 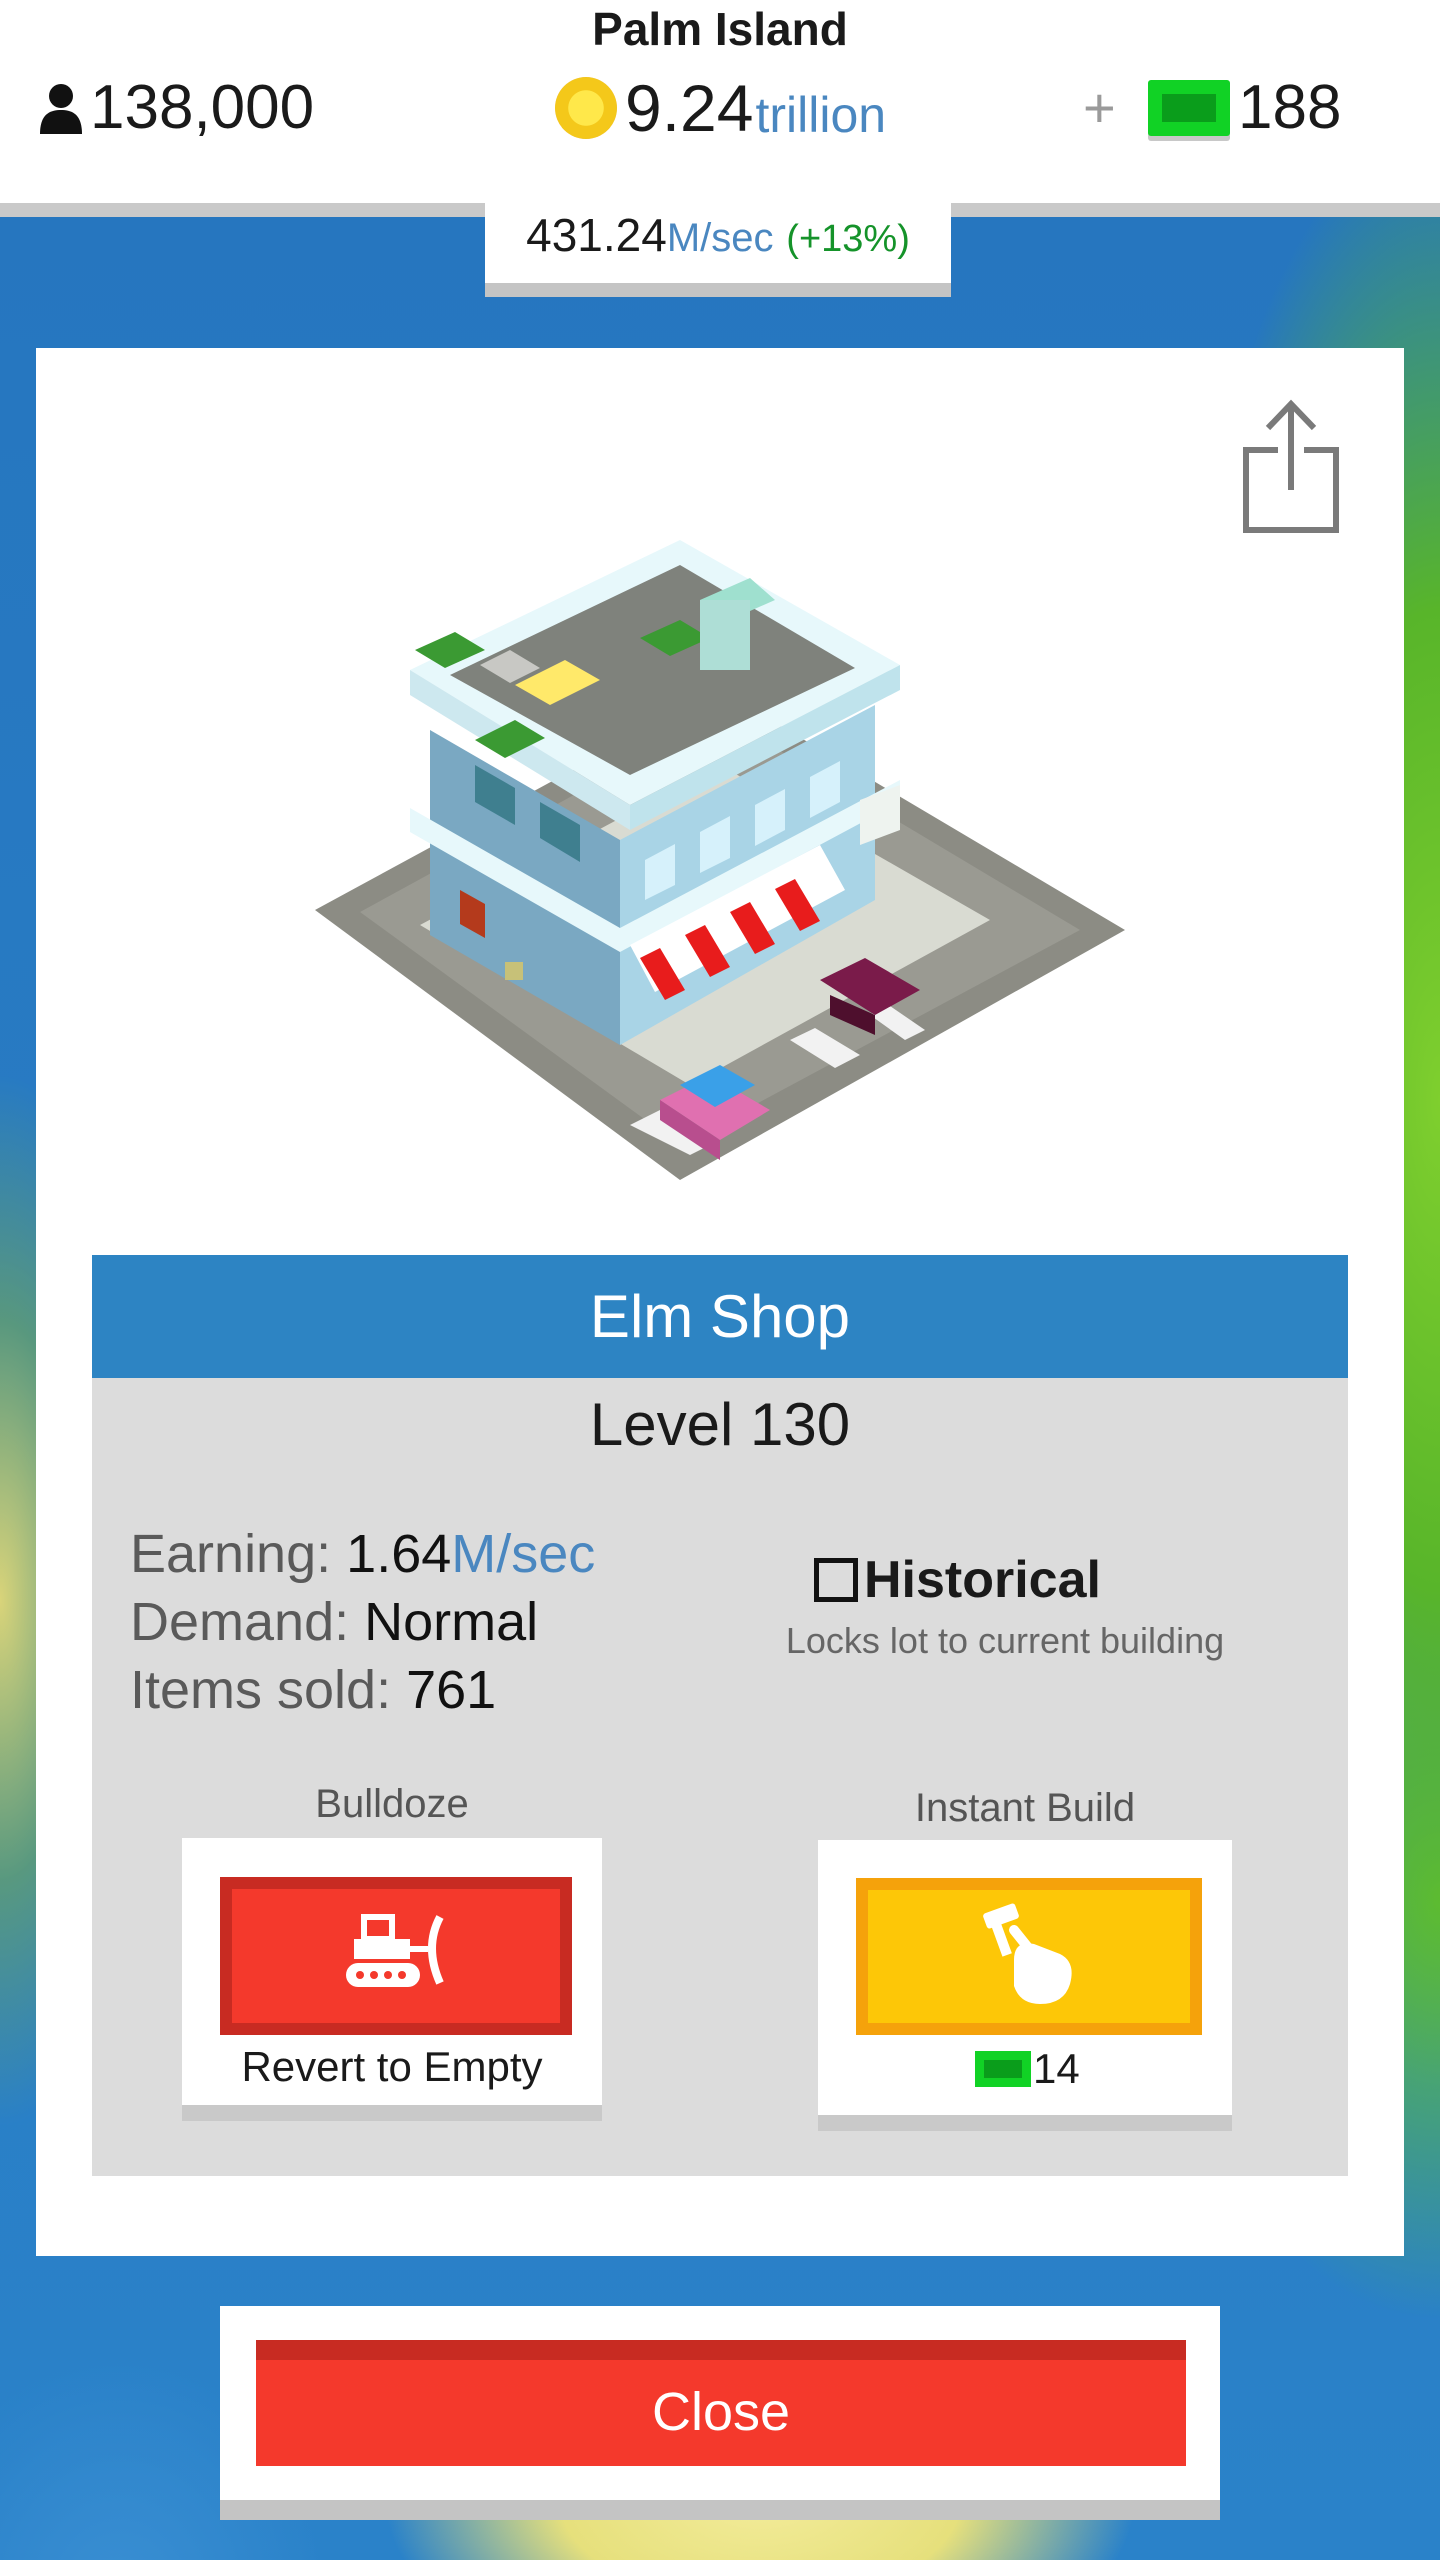 I want to click on instant-build-cost-value: 14, so click(x=1056, y=2068).